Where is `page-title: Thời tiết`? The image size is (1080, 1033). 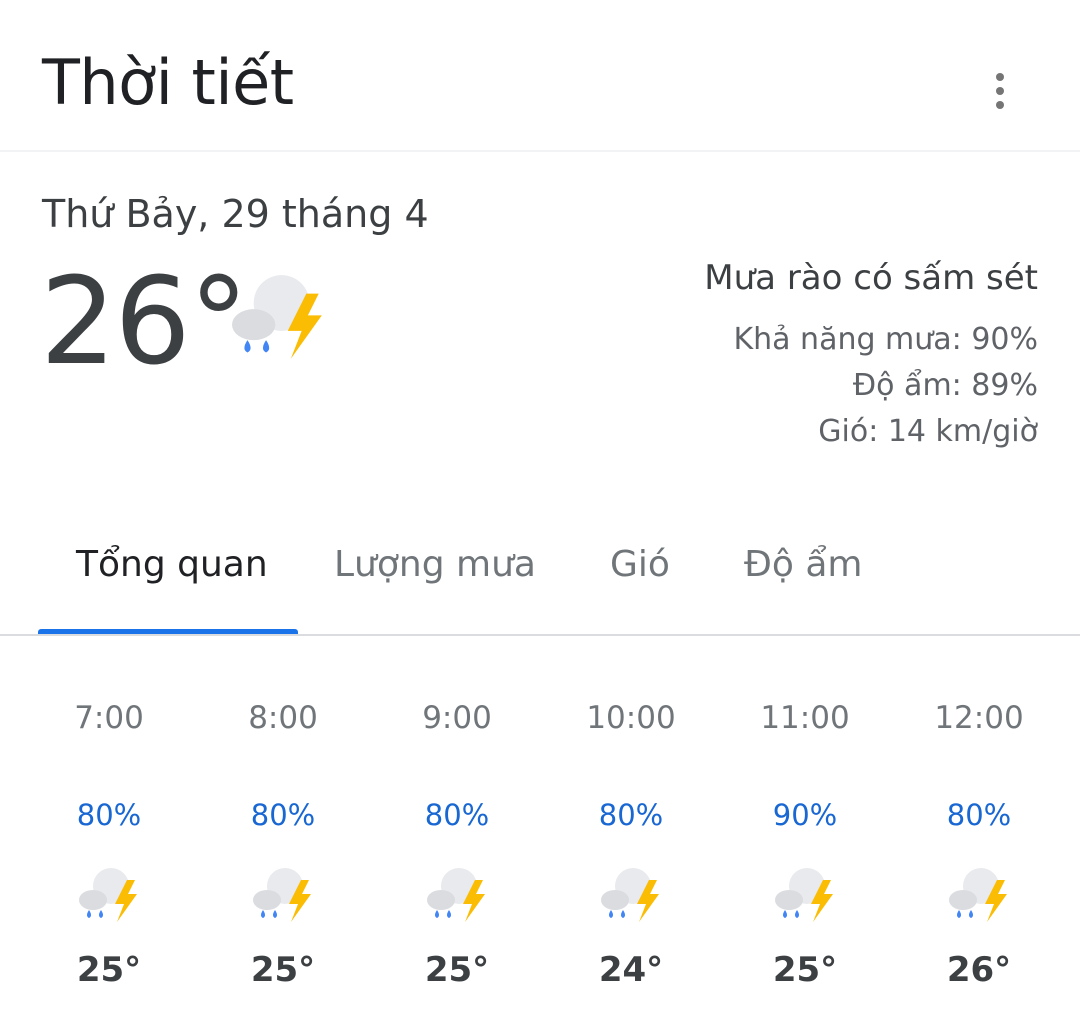
page-title: Thời tiết is located at coordinates (168, 82).